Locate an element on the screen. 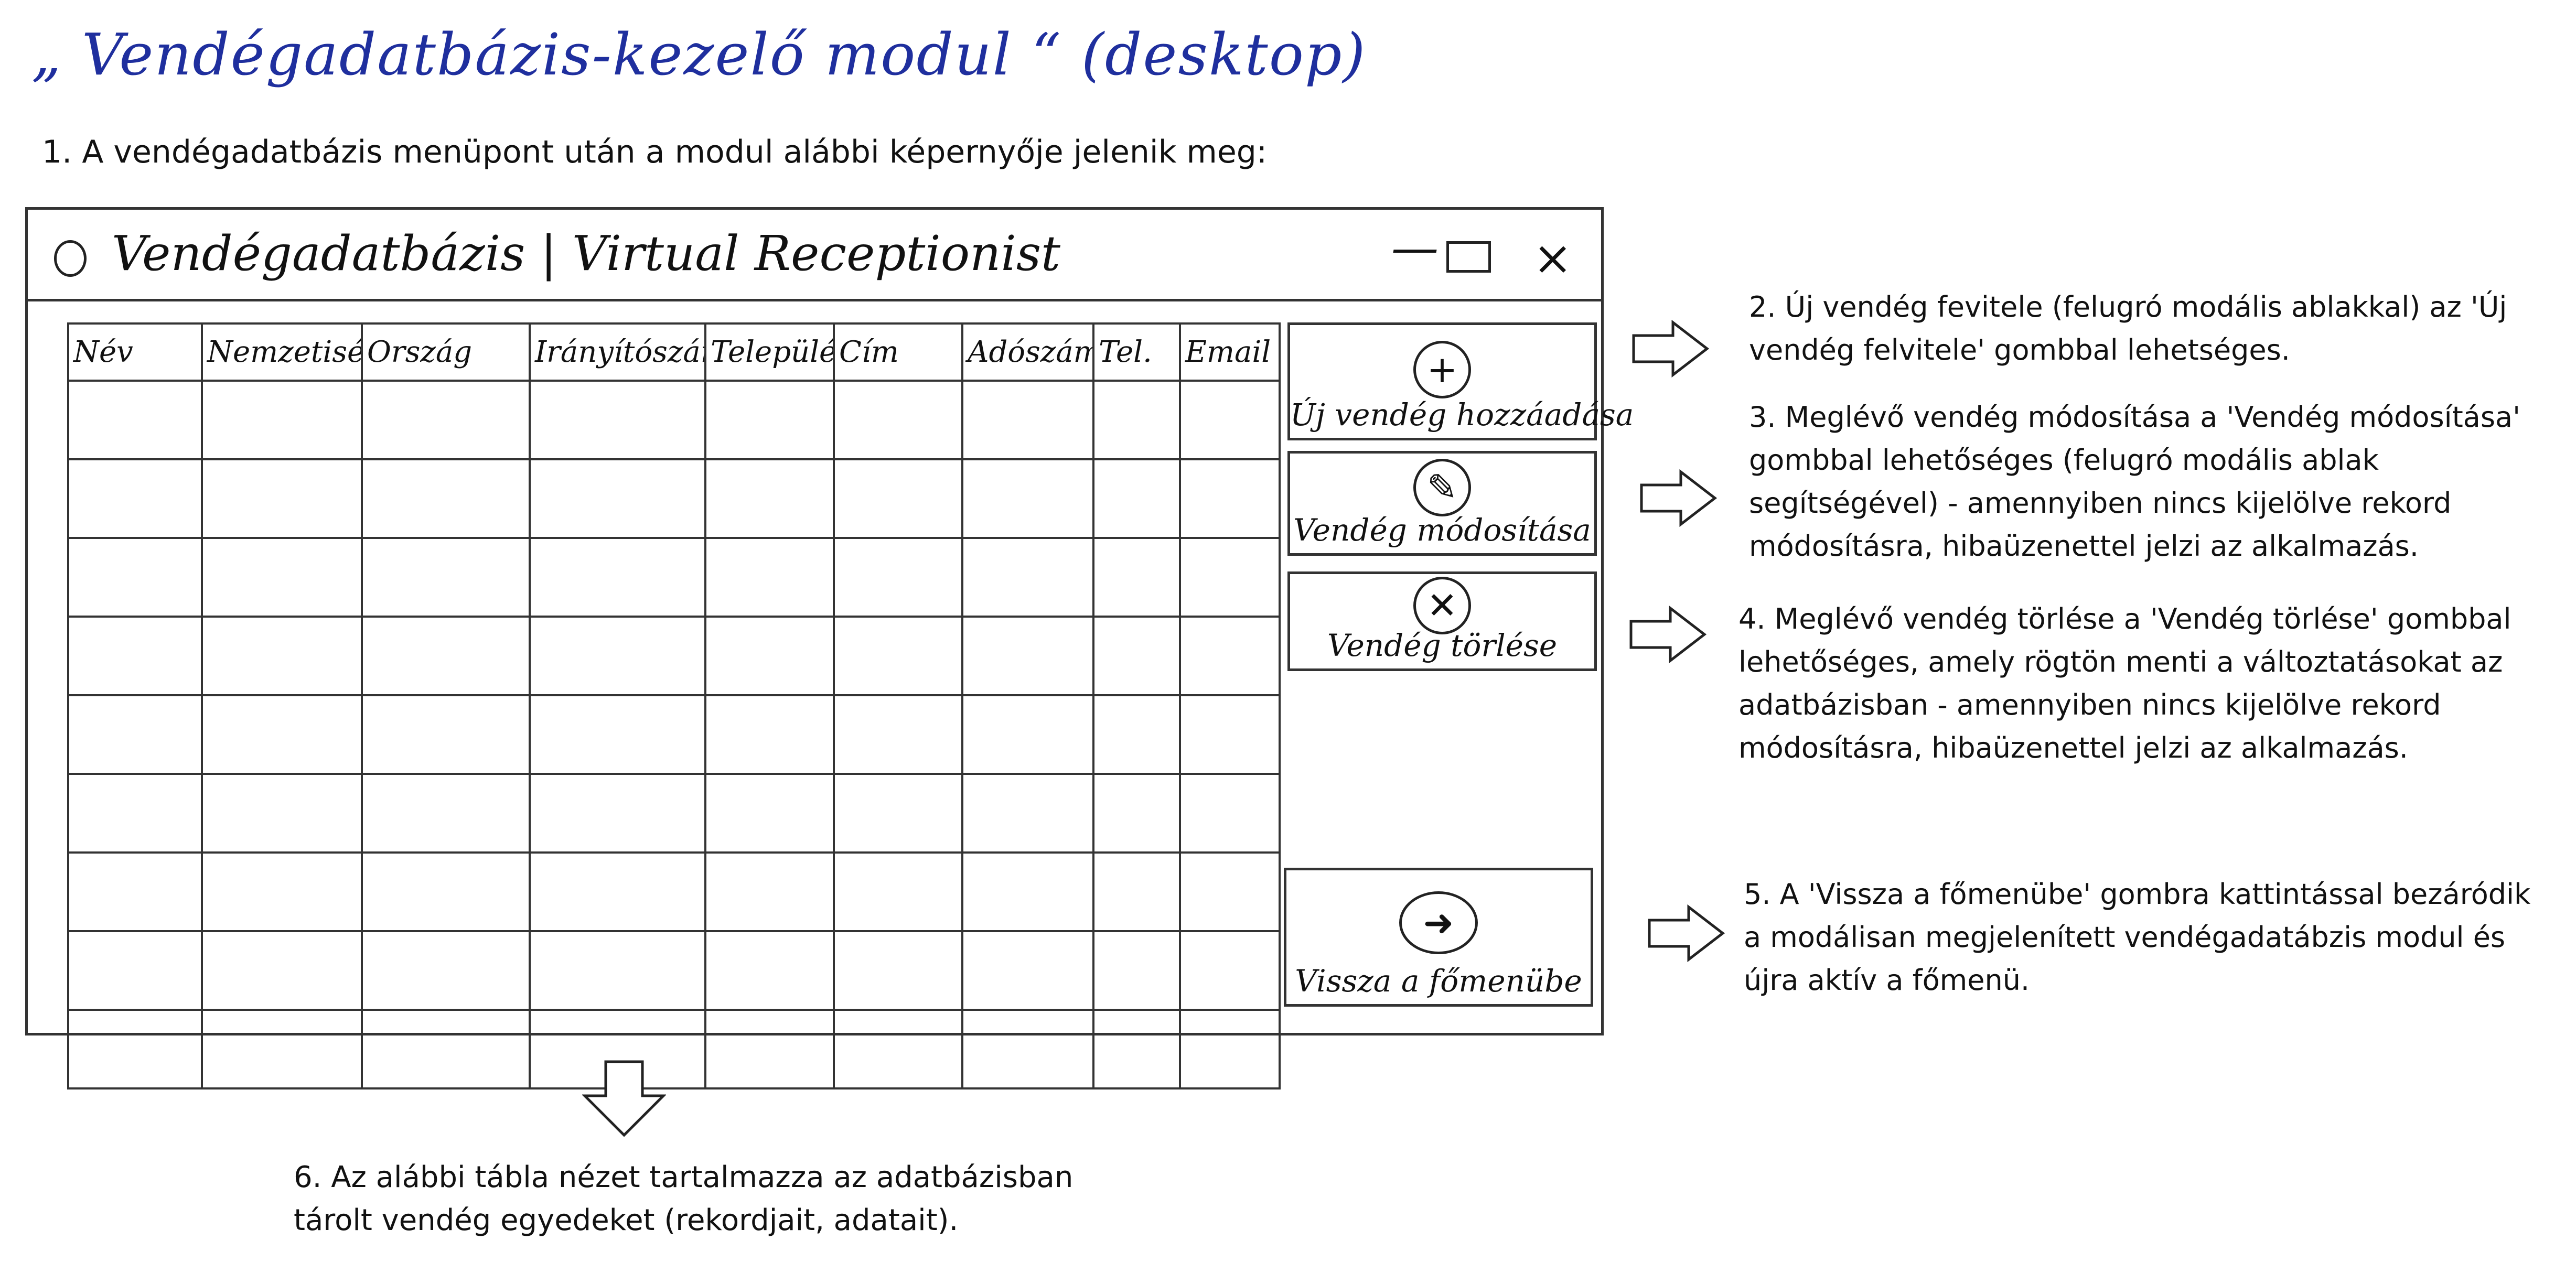  column-header: Cím is located at coordinates (898, 352).